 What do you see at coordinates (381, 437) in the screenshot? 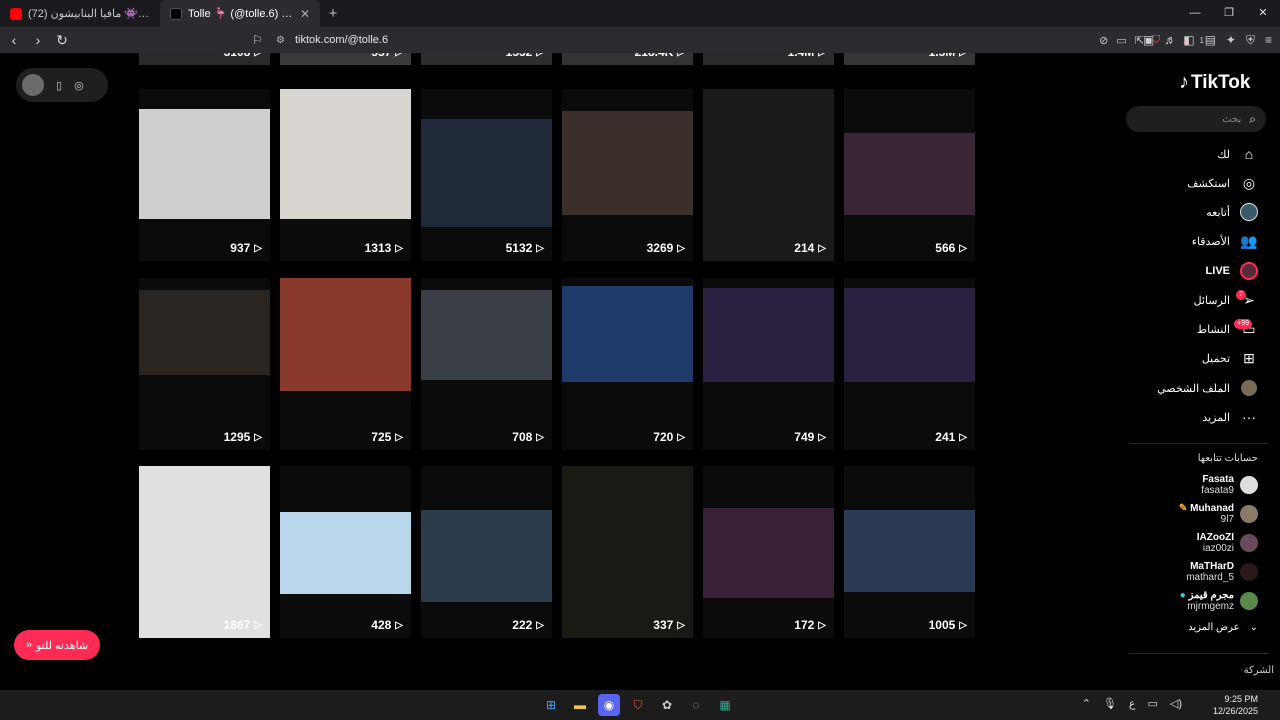
I see `view-count-value: 725` at bounding box center [381, 437].